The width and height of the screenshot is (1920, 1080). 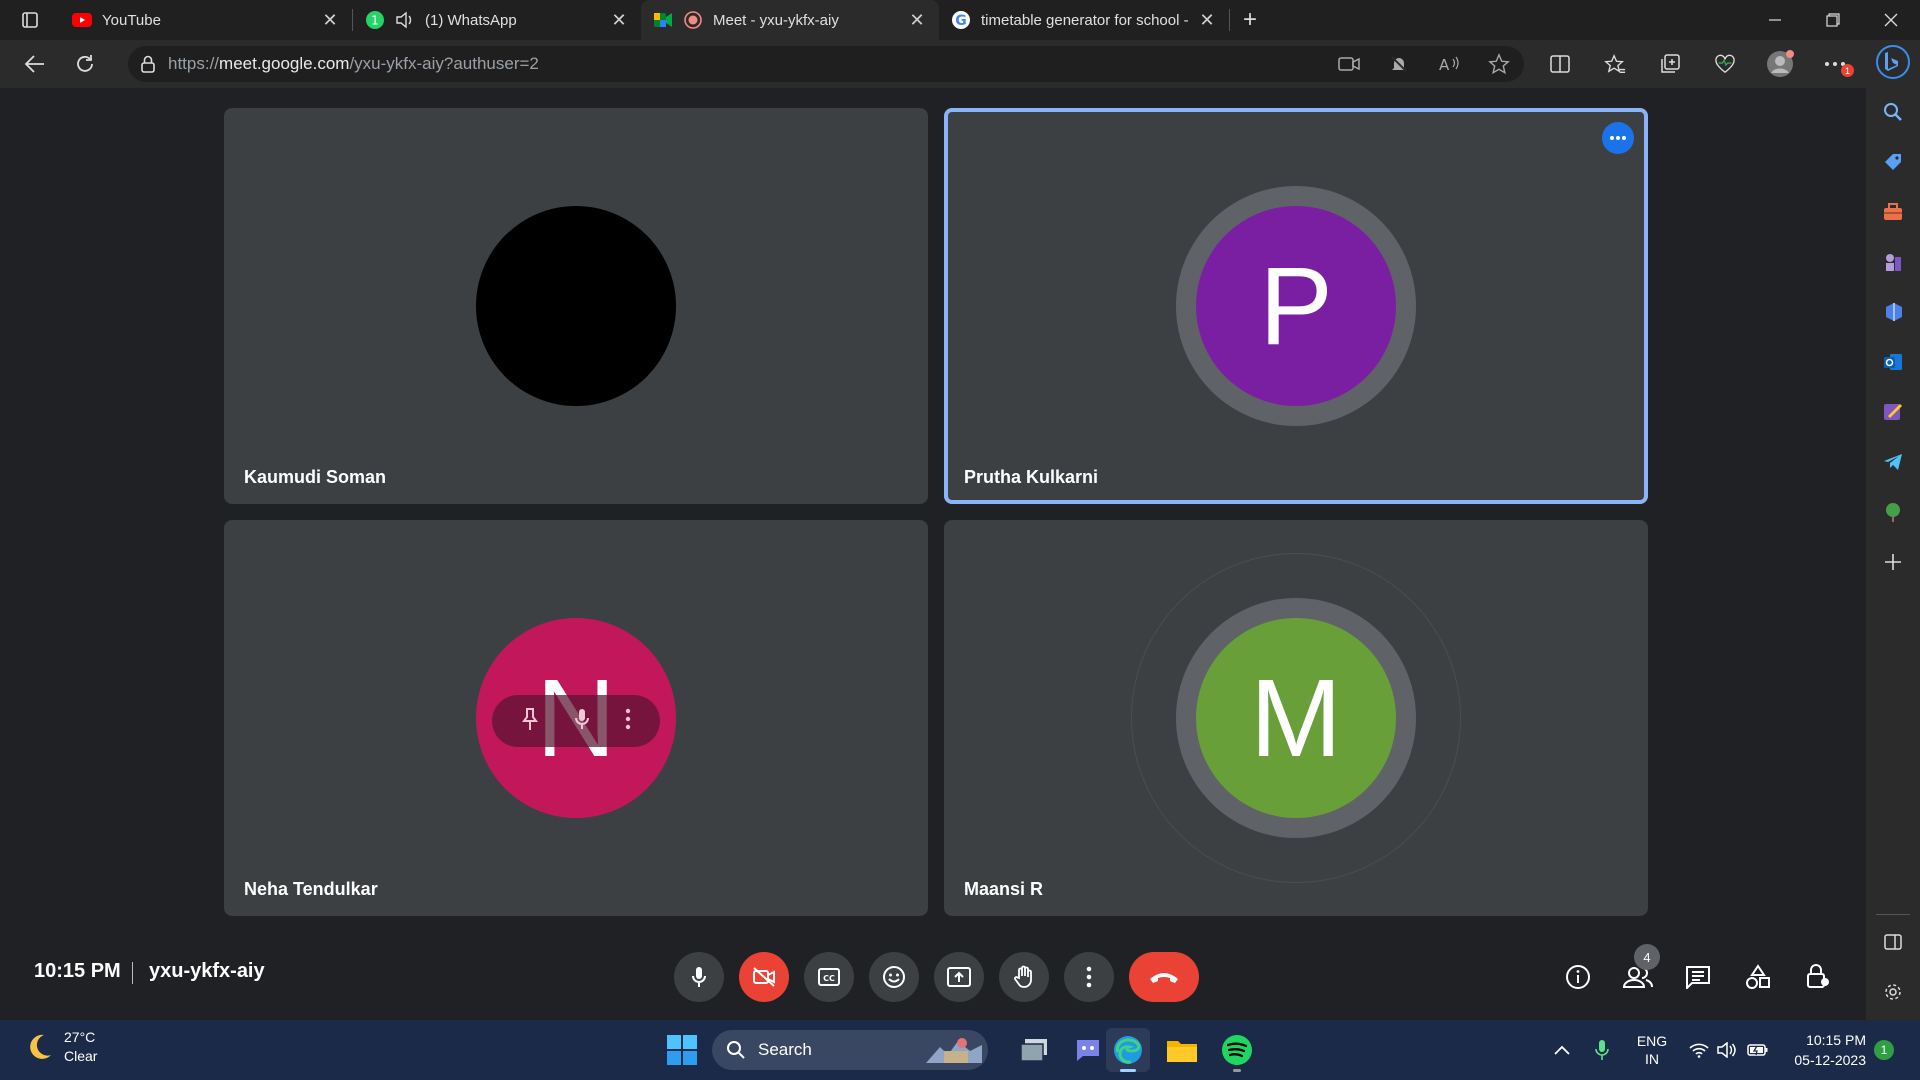 I want to click on avatar-icon, so click(x=1780, y=63).